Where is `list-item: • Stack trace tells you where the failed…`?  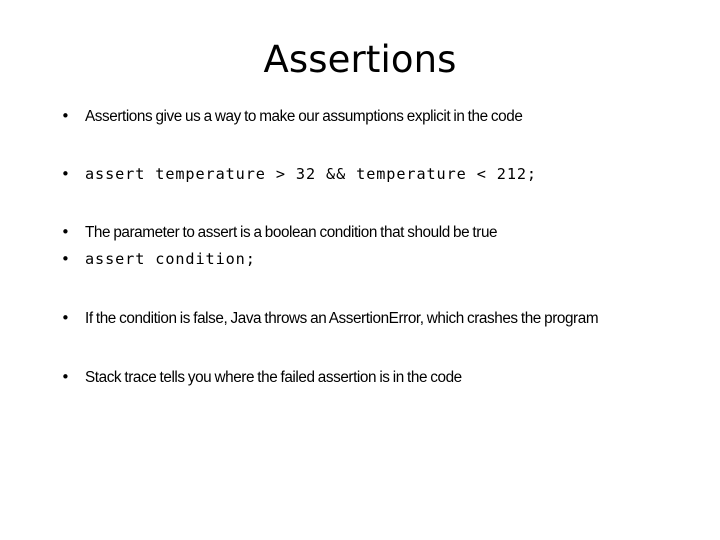 list-item: • Stack trace tells you where the failed… is located at coordinates (360, 377).